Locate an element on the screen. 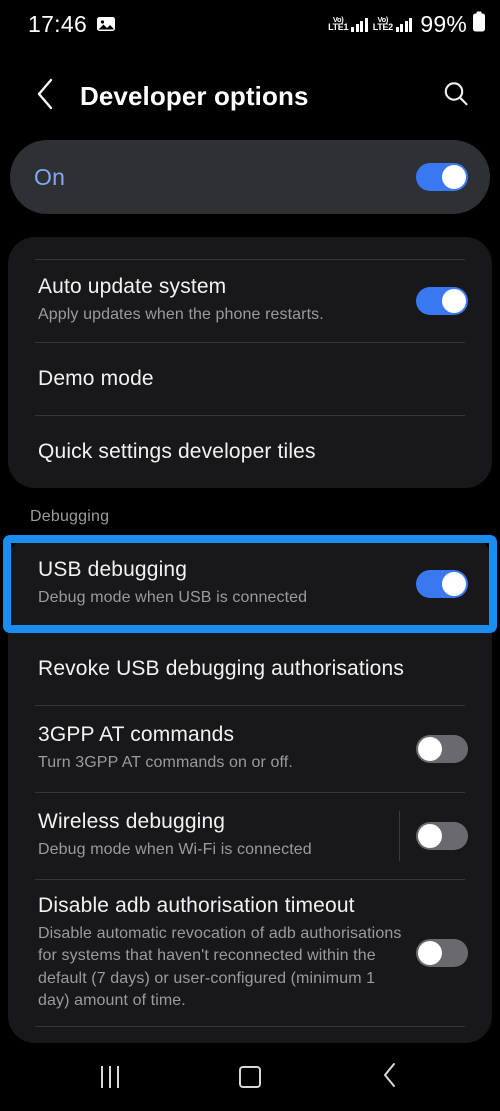 This screenshot has height=1111, width=500. row-title: Wireless debugging is located at coordinates (132, 822).